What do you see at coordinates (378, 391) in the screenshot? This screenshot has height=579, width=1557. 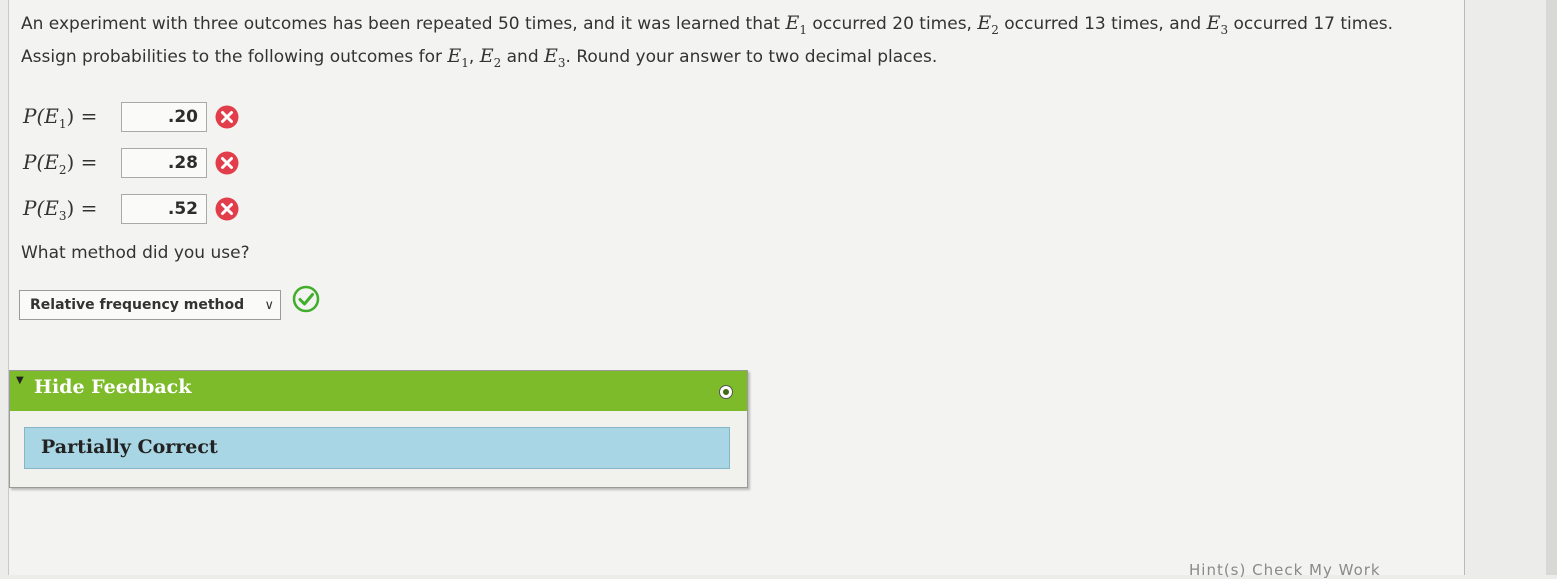 I see `feedback-toggle: ▼ Hide Feedback` at bounding box center [378, 391].